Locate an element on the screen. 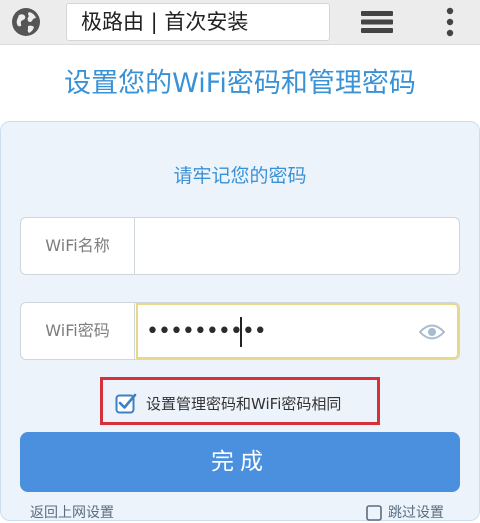  browser-toolbar: 极路由 | 首次安装 is located at coordinates (240, 22).